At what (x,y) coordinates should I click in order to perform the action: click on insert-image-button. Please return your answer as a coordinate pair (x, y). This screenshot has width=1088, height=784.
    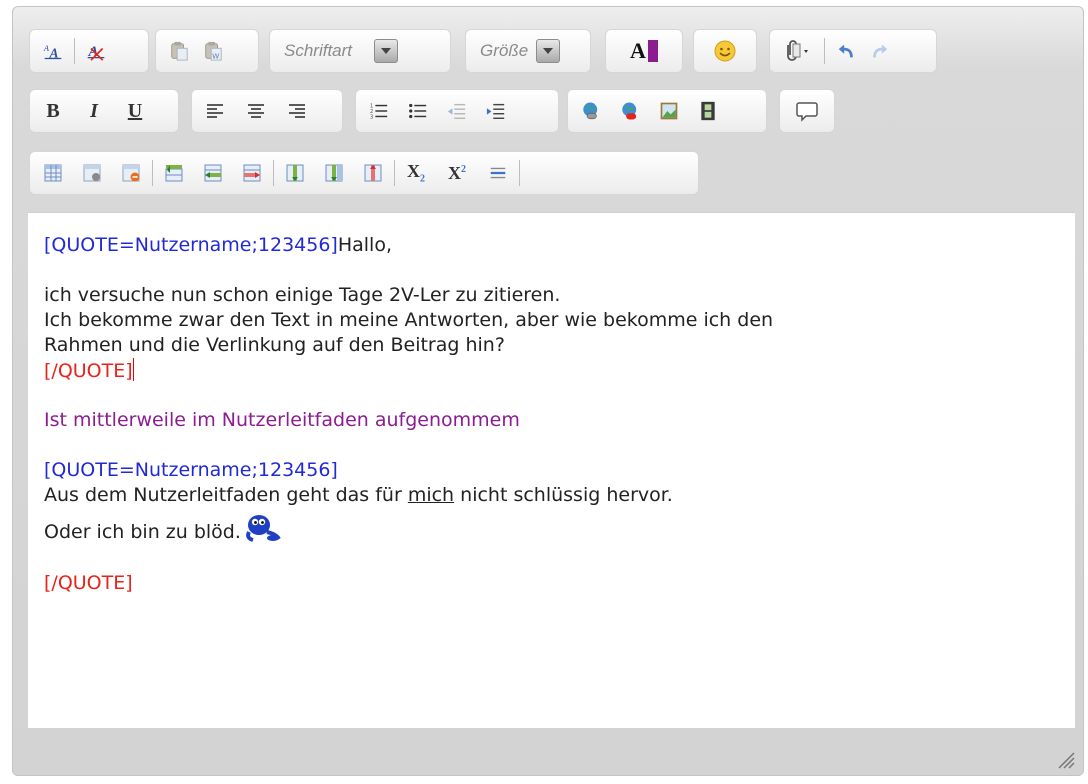
    Looking at the image, I should click on (669, 111).